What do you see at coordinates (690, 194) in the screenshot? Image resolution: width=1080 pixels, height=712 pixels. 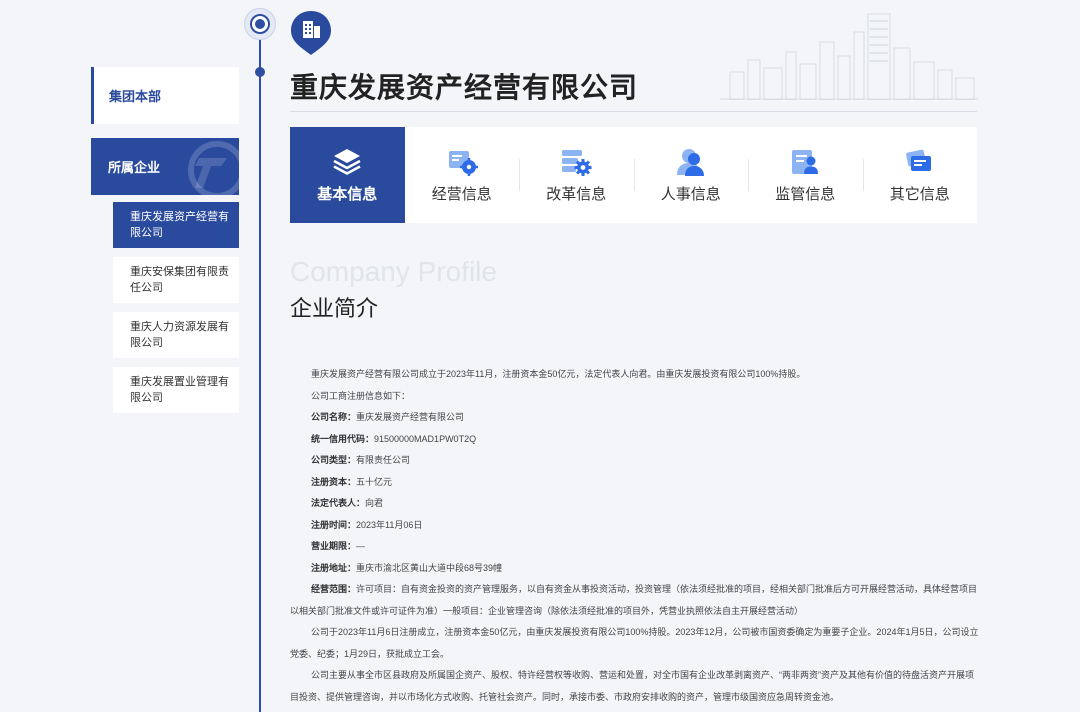 I see `tab-label: 人事信息` at bounding box center [690, 194].